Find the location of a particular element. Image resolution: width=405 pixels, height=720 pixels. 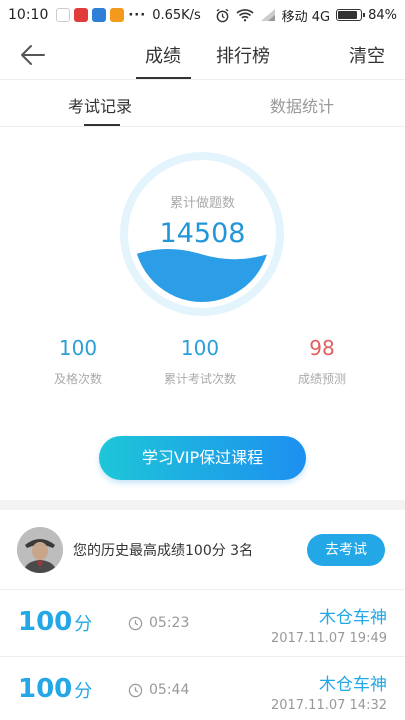

tab-data-stats: 数据统计 is located at coordinates (302, 105).